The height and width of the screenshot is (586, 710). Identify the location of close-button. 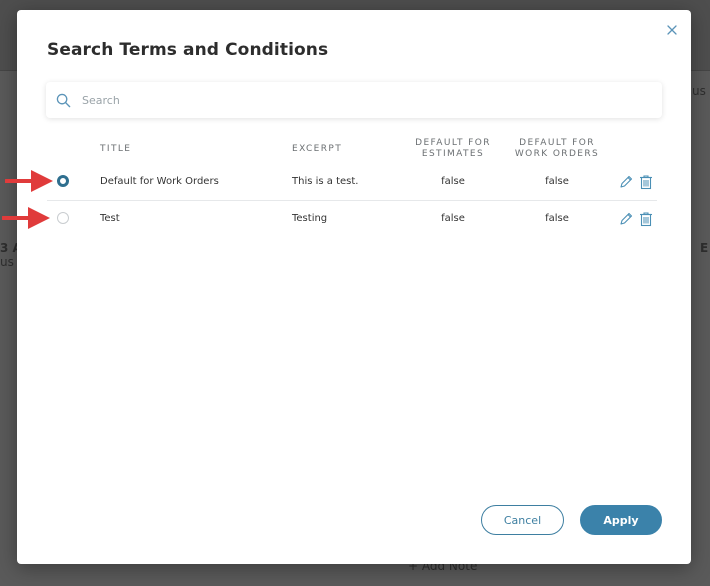
(672, 29).